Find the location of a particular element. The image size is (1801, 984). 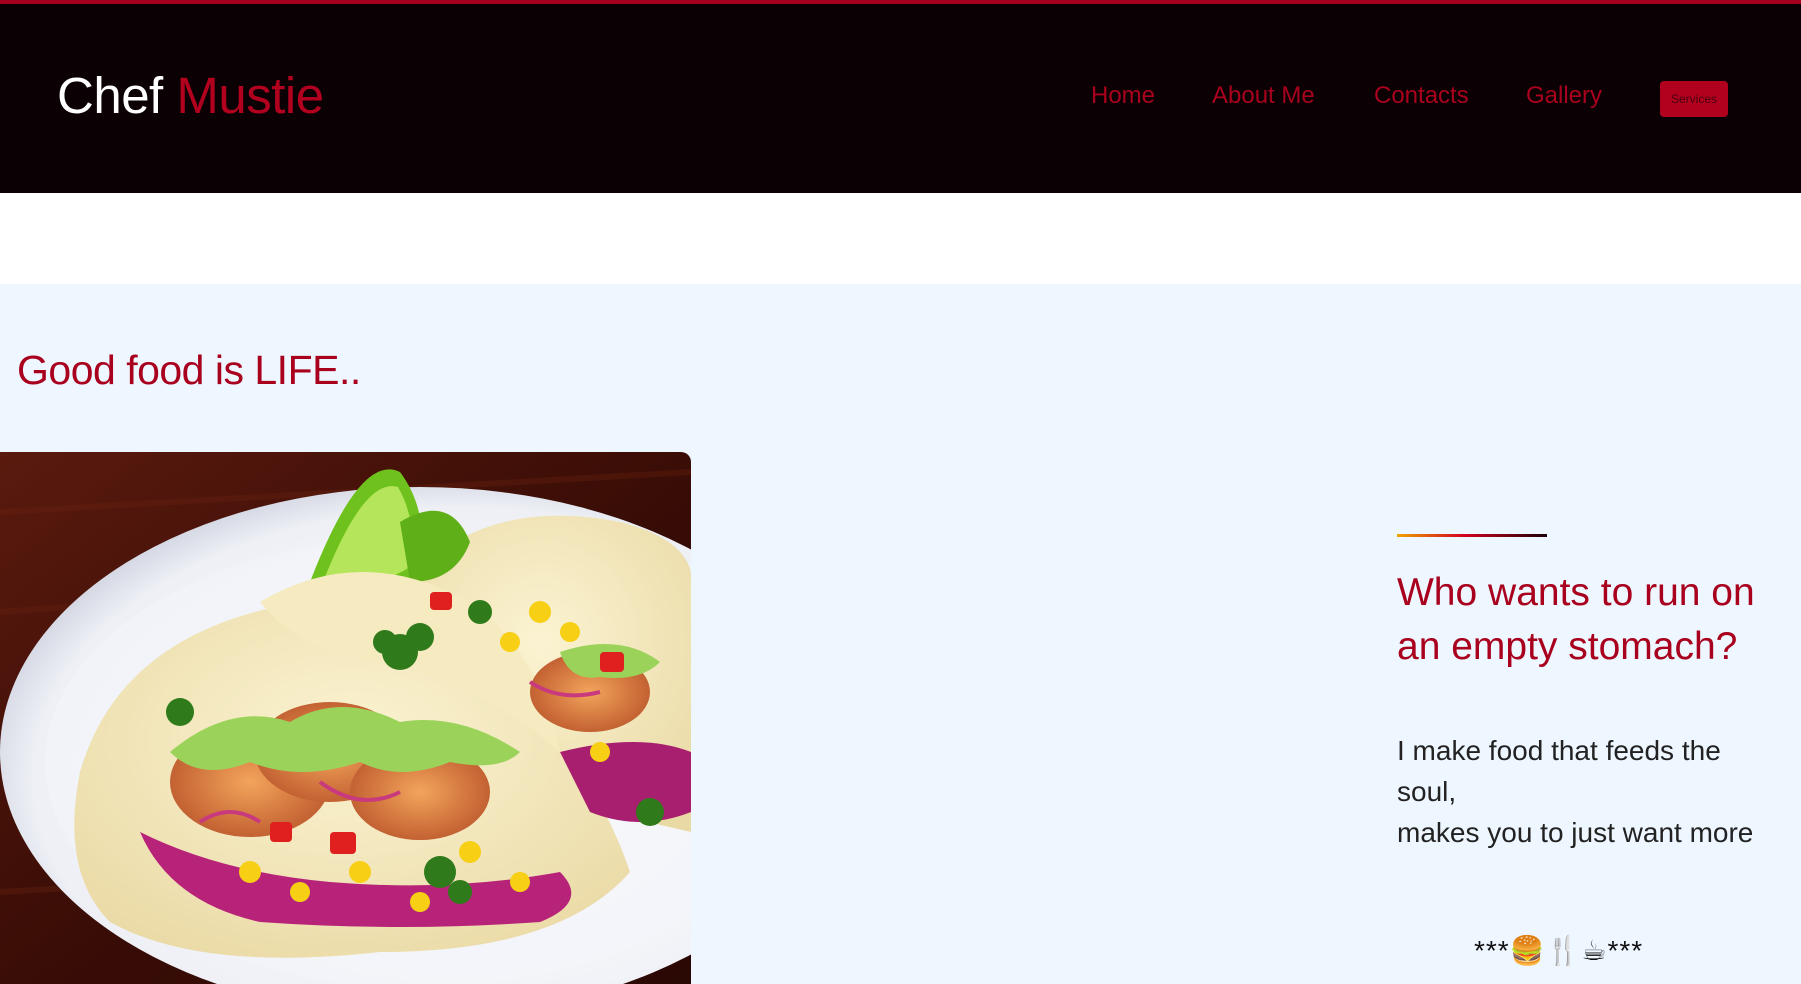

spacer-band is located at coordinates (900, 238).